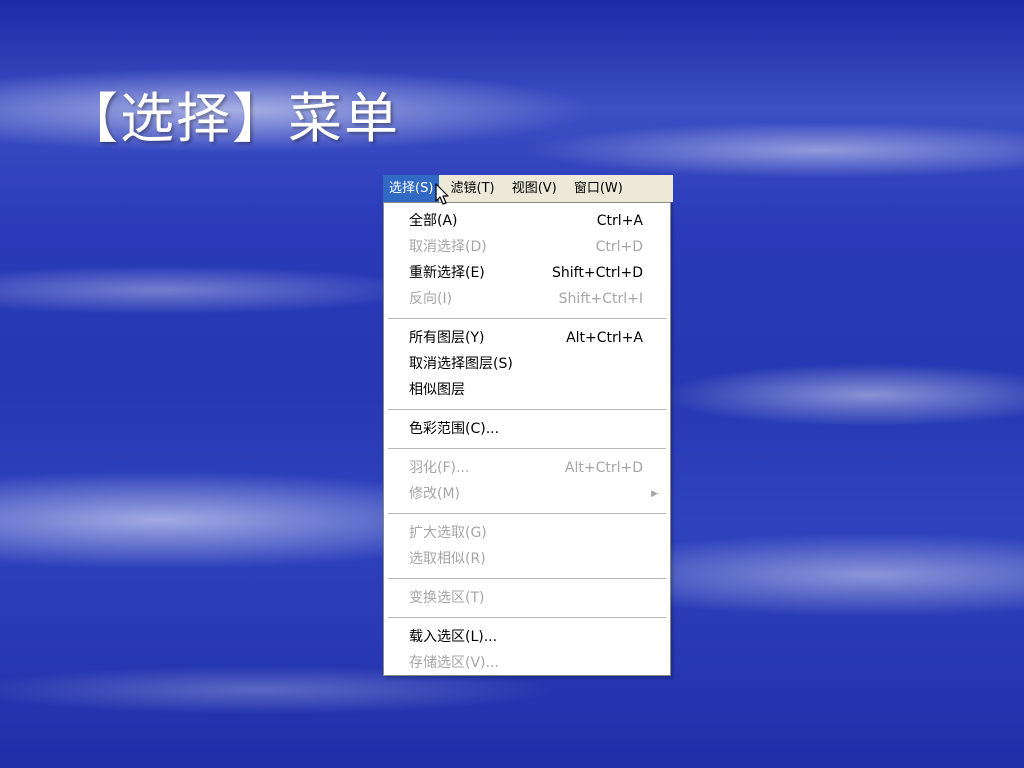 This screenshot has width=1024, height=768. What do you see at coordinates (527, 468) in the screenshot?
I see `menu-item-feather: 羽化(F)... Alt+Ctrl+D` at bounding box center [527, 468].